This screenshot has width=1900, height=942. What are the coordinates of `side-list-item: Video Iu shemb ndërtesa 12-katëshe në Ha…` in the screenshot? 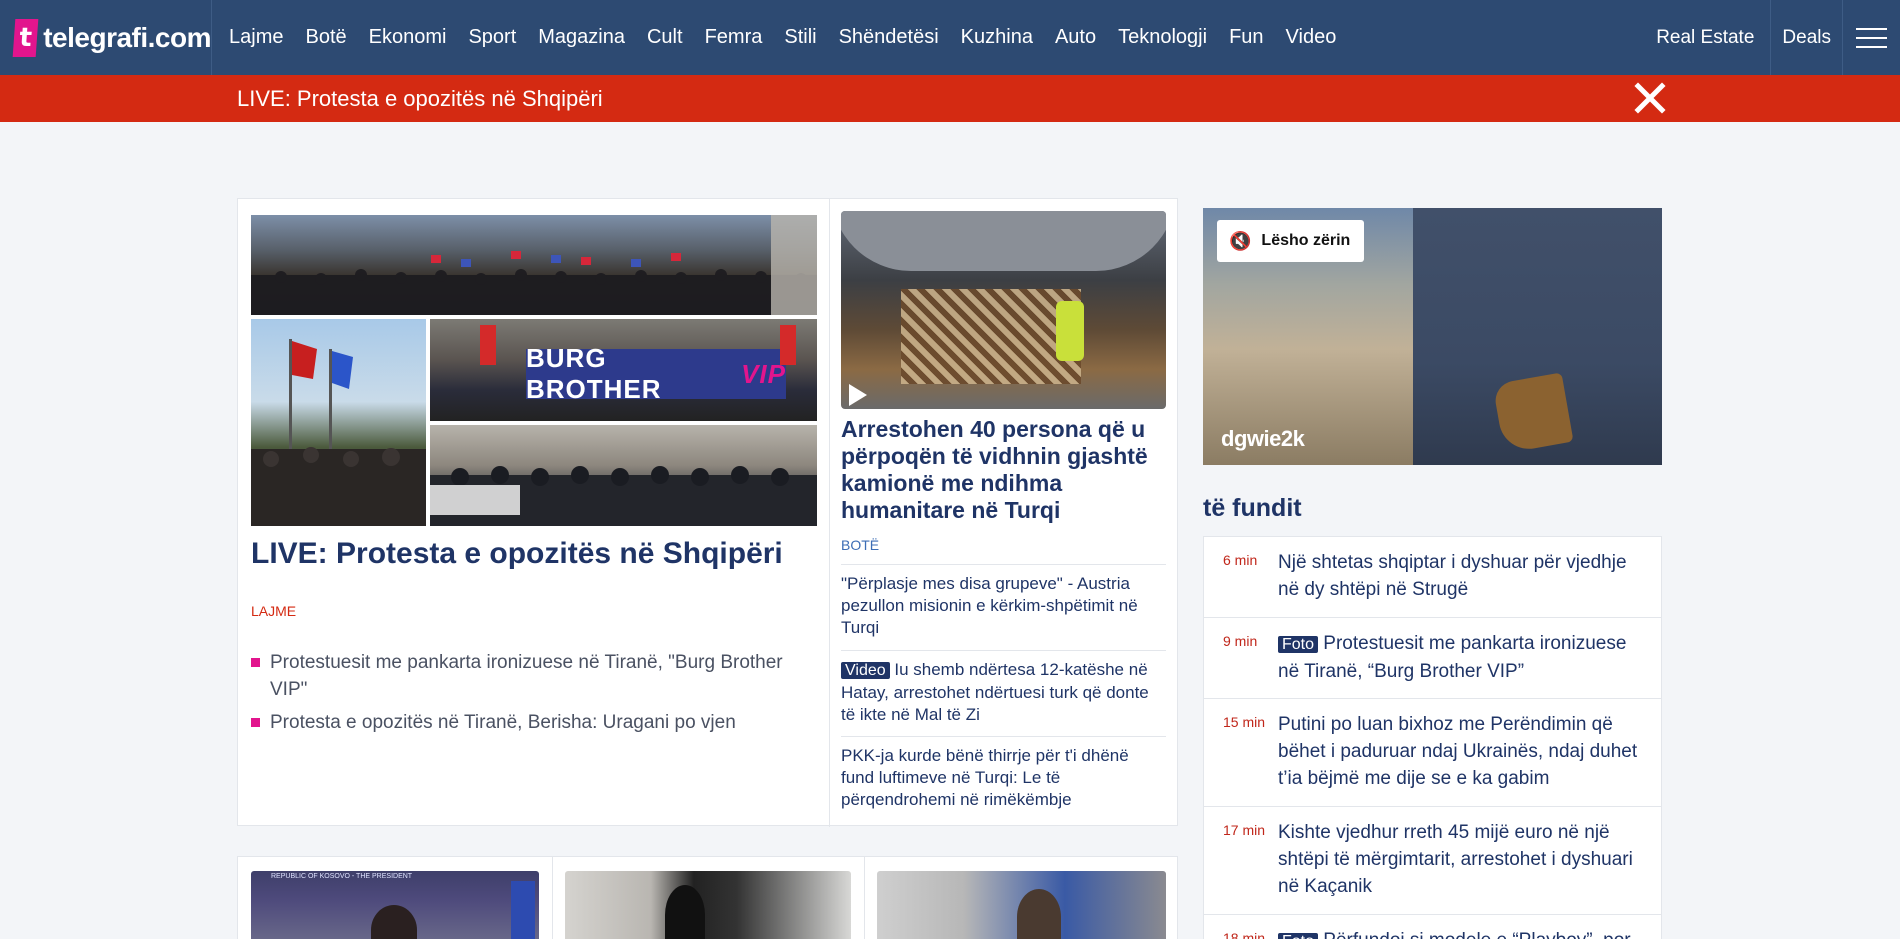 It's located at (1003, 692).